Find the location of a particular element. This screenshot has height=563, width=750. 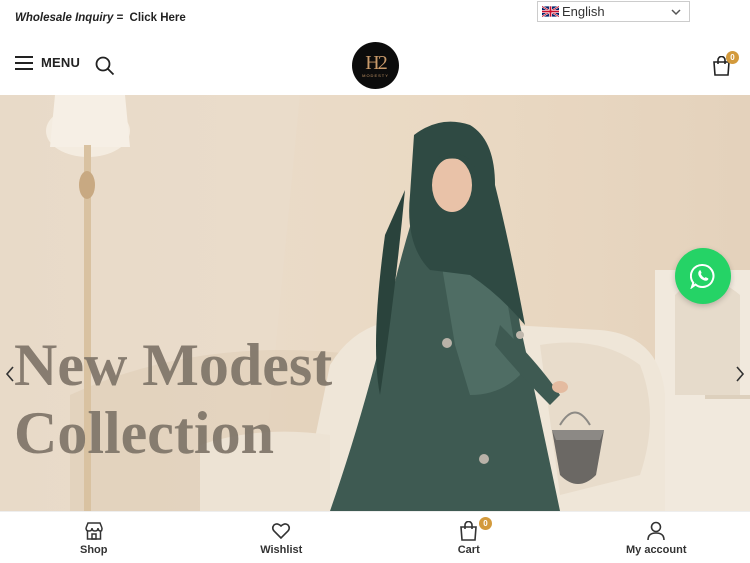

site-logo: H2 MODESTY is located at coordinates (375, 65).